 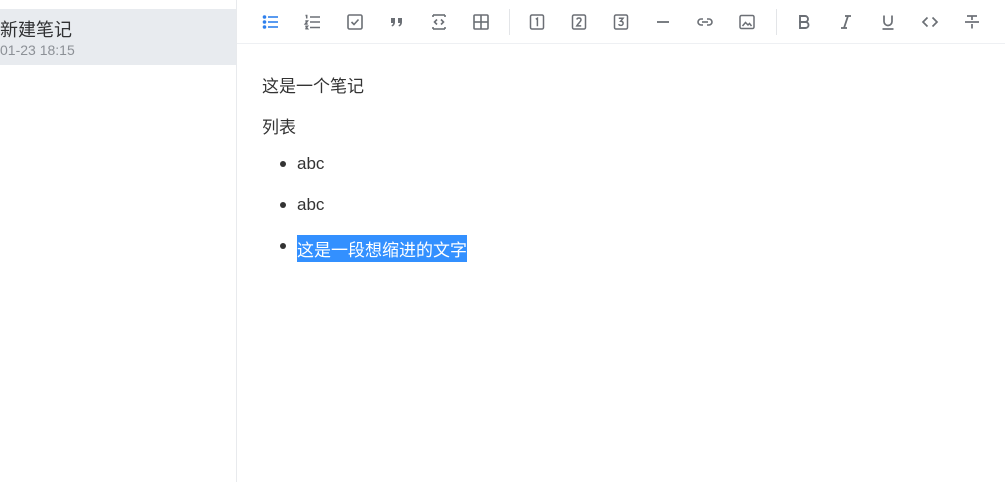 I want to click on heading-1-button, so click(x=537, y=22).